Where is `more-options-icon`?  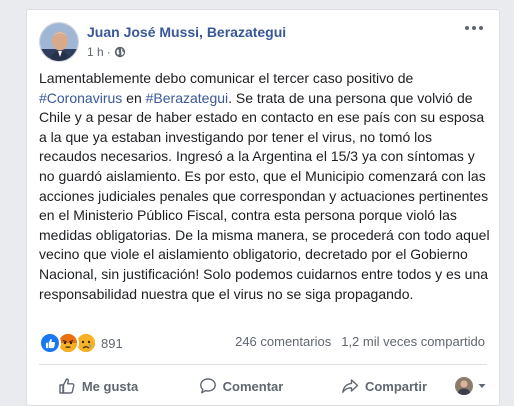 more-options-icon is located at coordinates (474, 28).